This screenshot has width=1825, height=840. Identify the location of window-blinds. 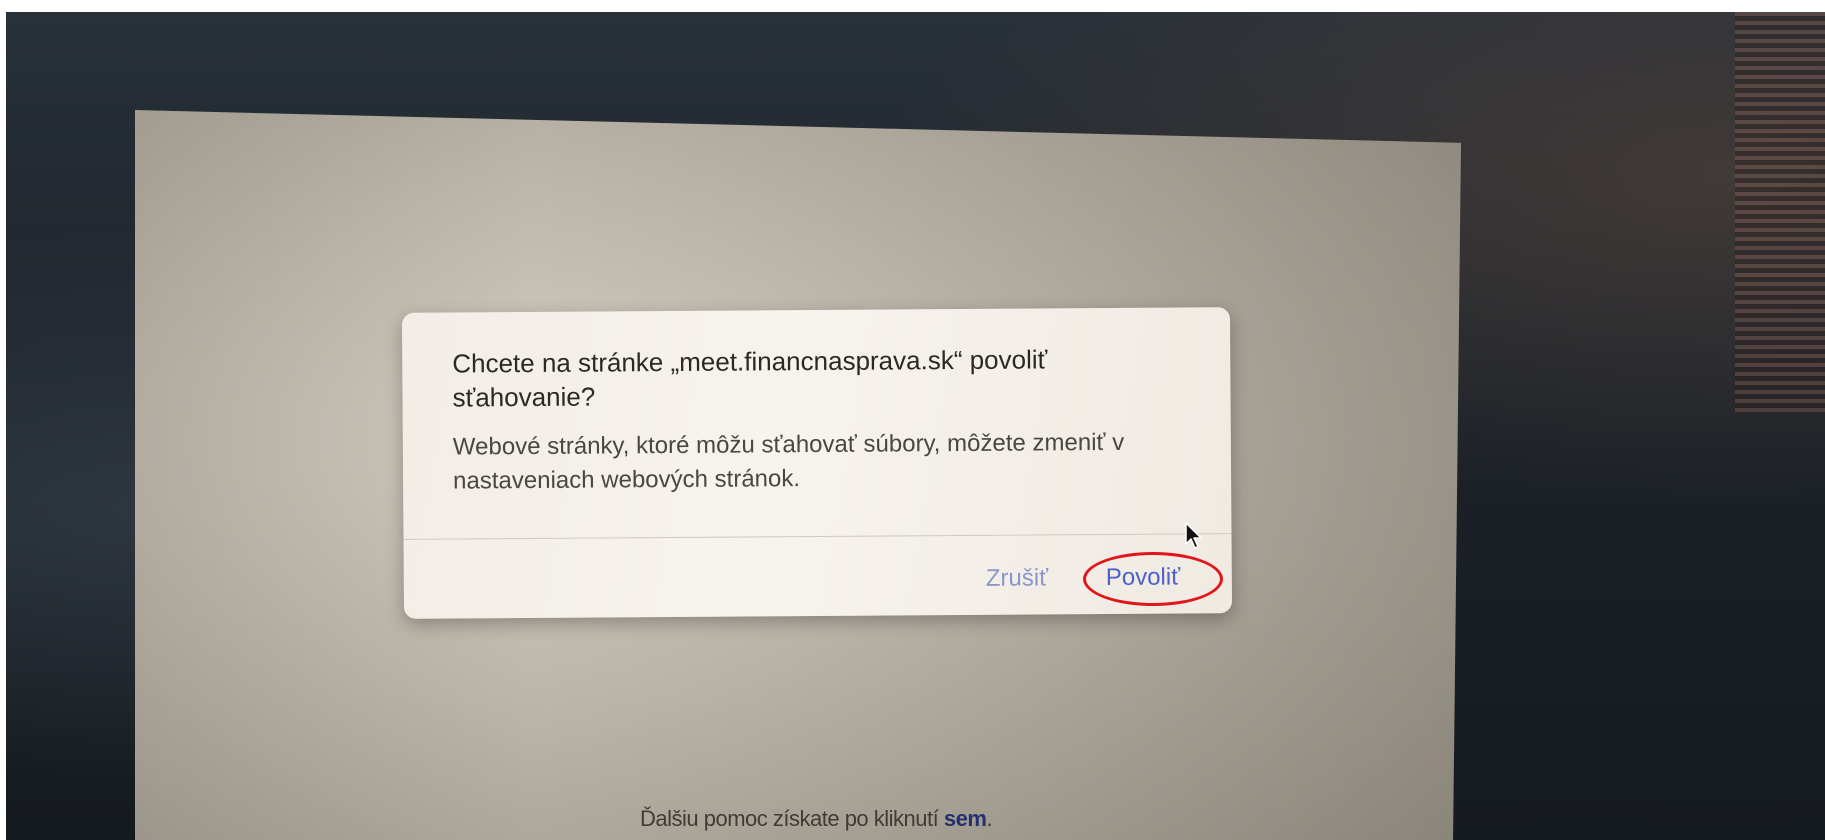
(1780, 212).